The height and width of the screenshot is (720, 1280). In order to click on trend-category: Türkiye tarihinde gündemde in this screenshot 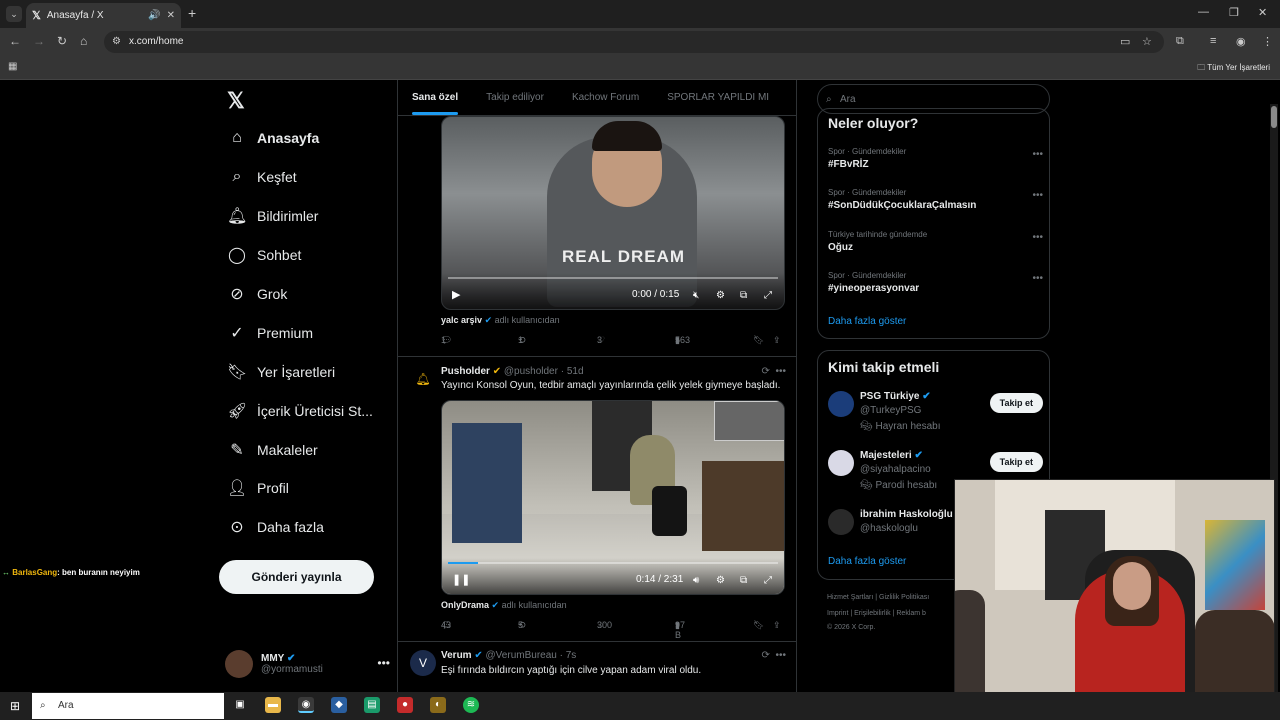, I will do `click(878, 234)`.